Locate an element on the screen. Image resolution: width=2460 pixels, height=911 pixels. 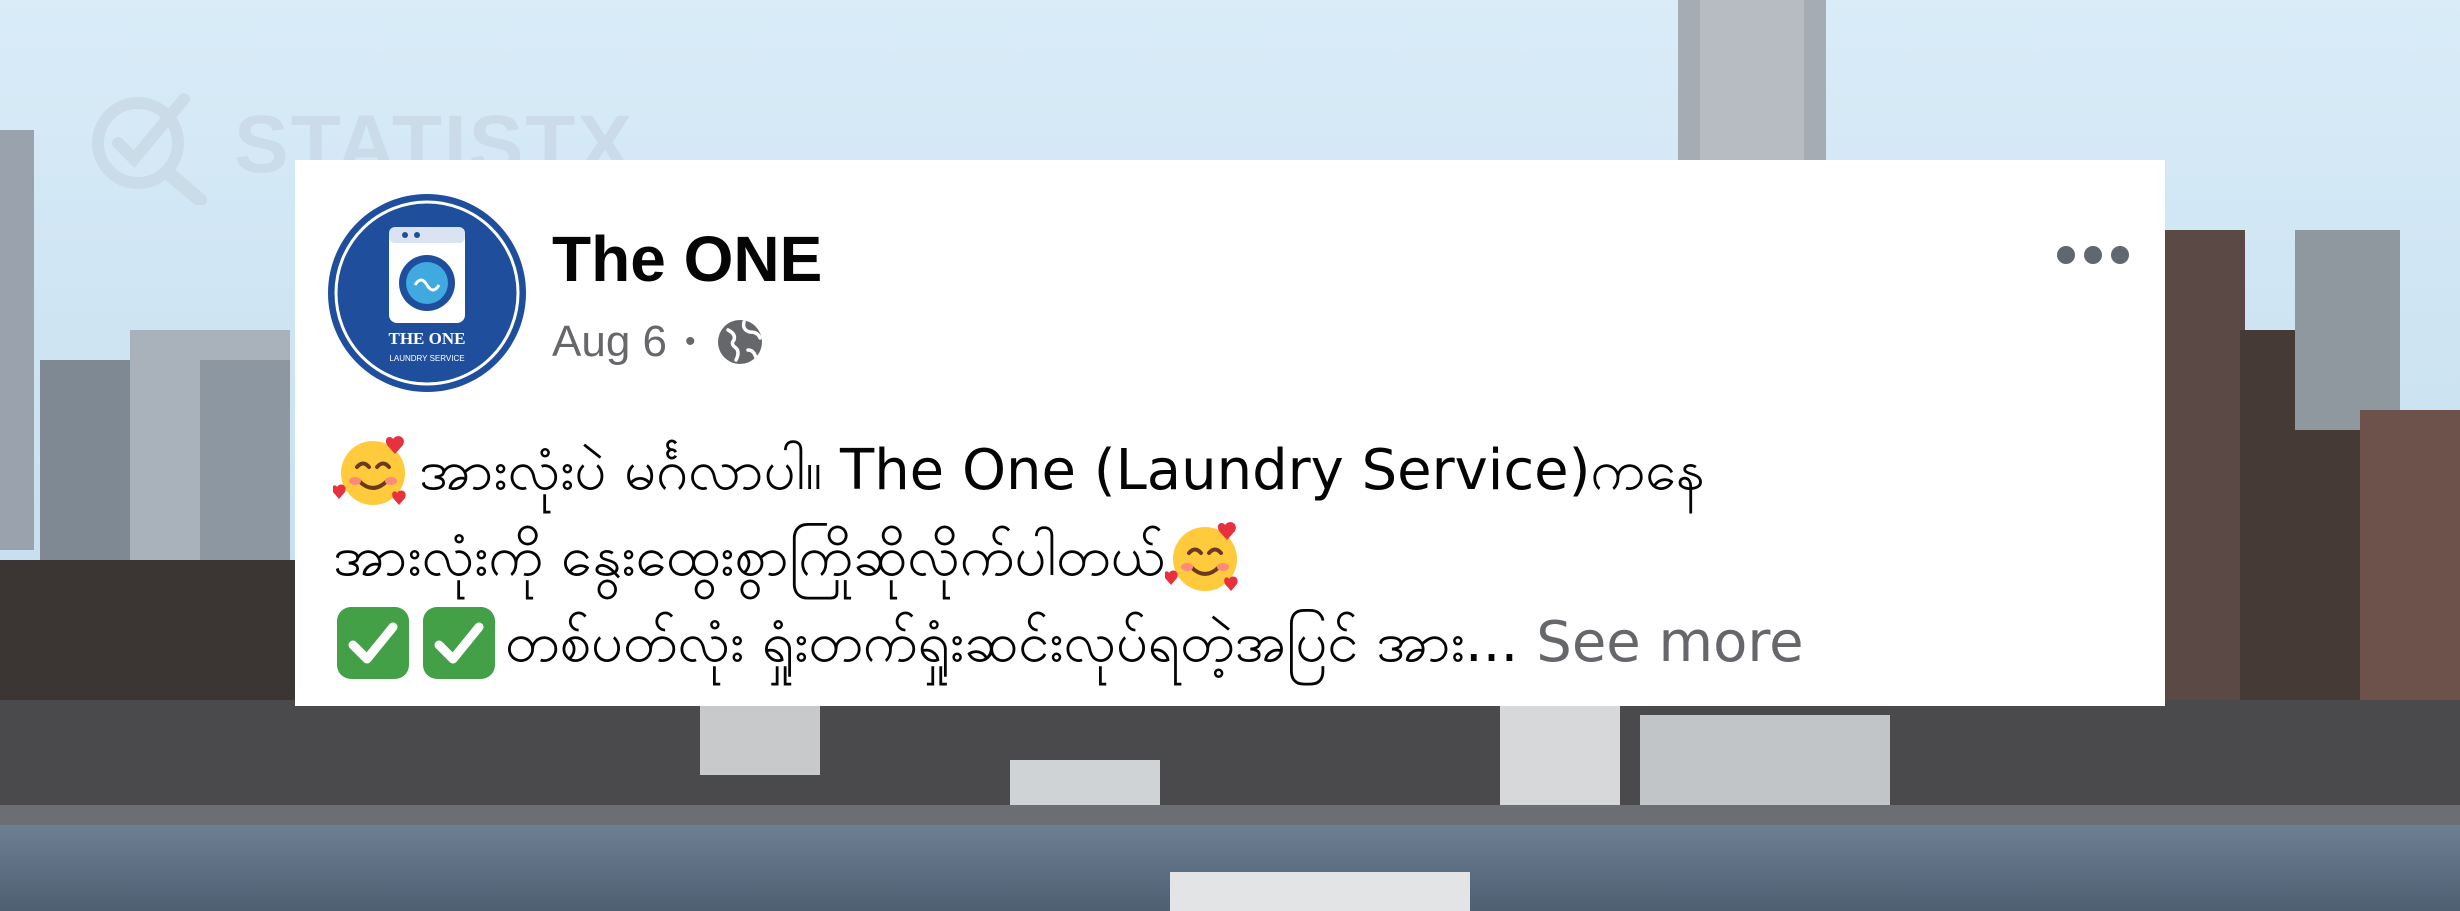
post-meta: Aug 6 • is located at coordinates (659, 342).